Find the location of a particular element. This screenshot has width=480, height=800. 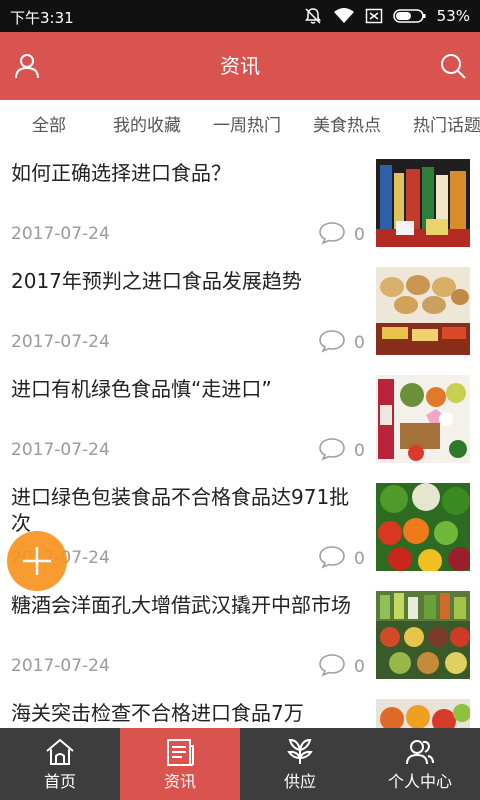

news-icon is located at coordinates (180, 752).